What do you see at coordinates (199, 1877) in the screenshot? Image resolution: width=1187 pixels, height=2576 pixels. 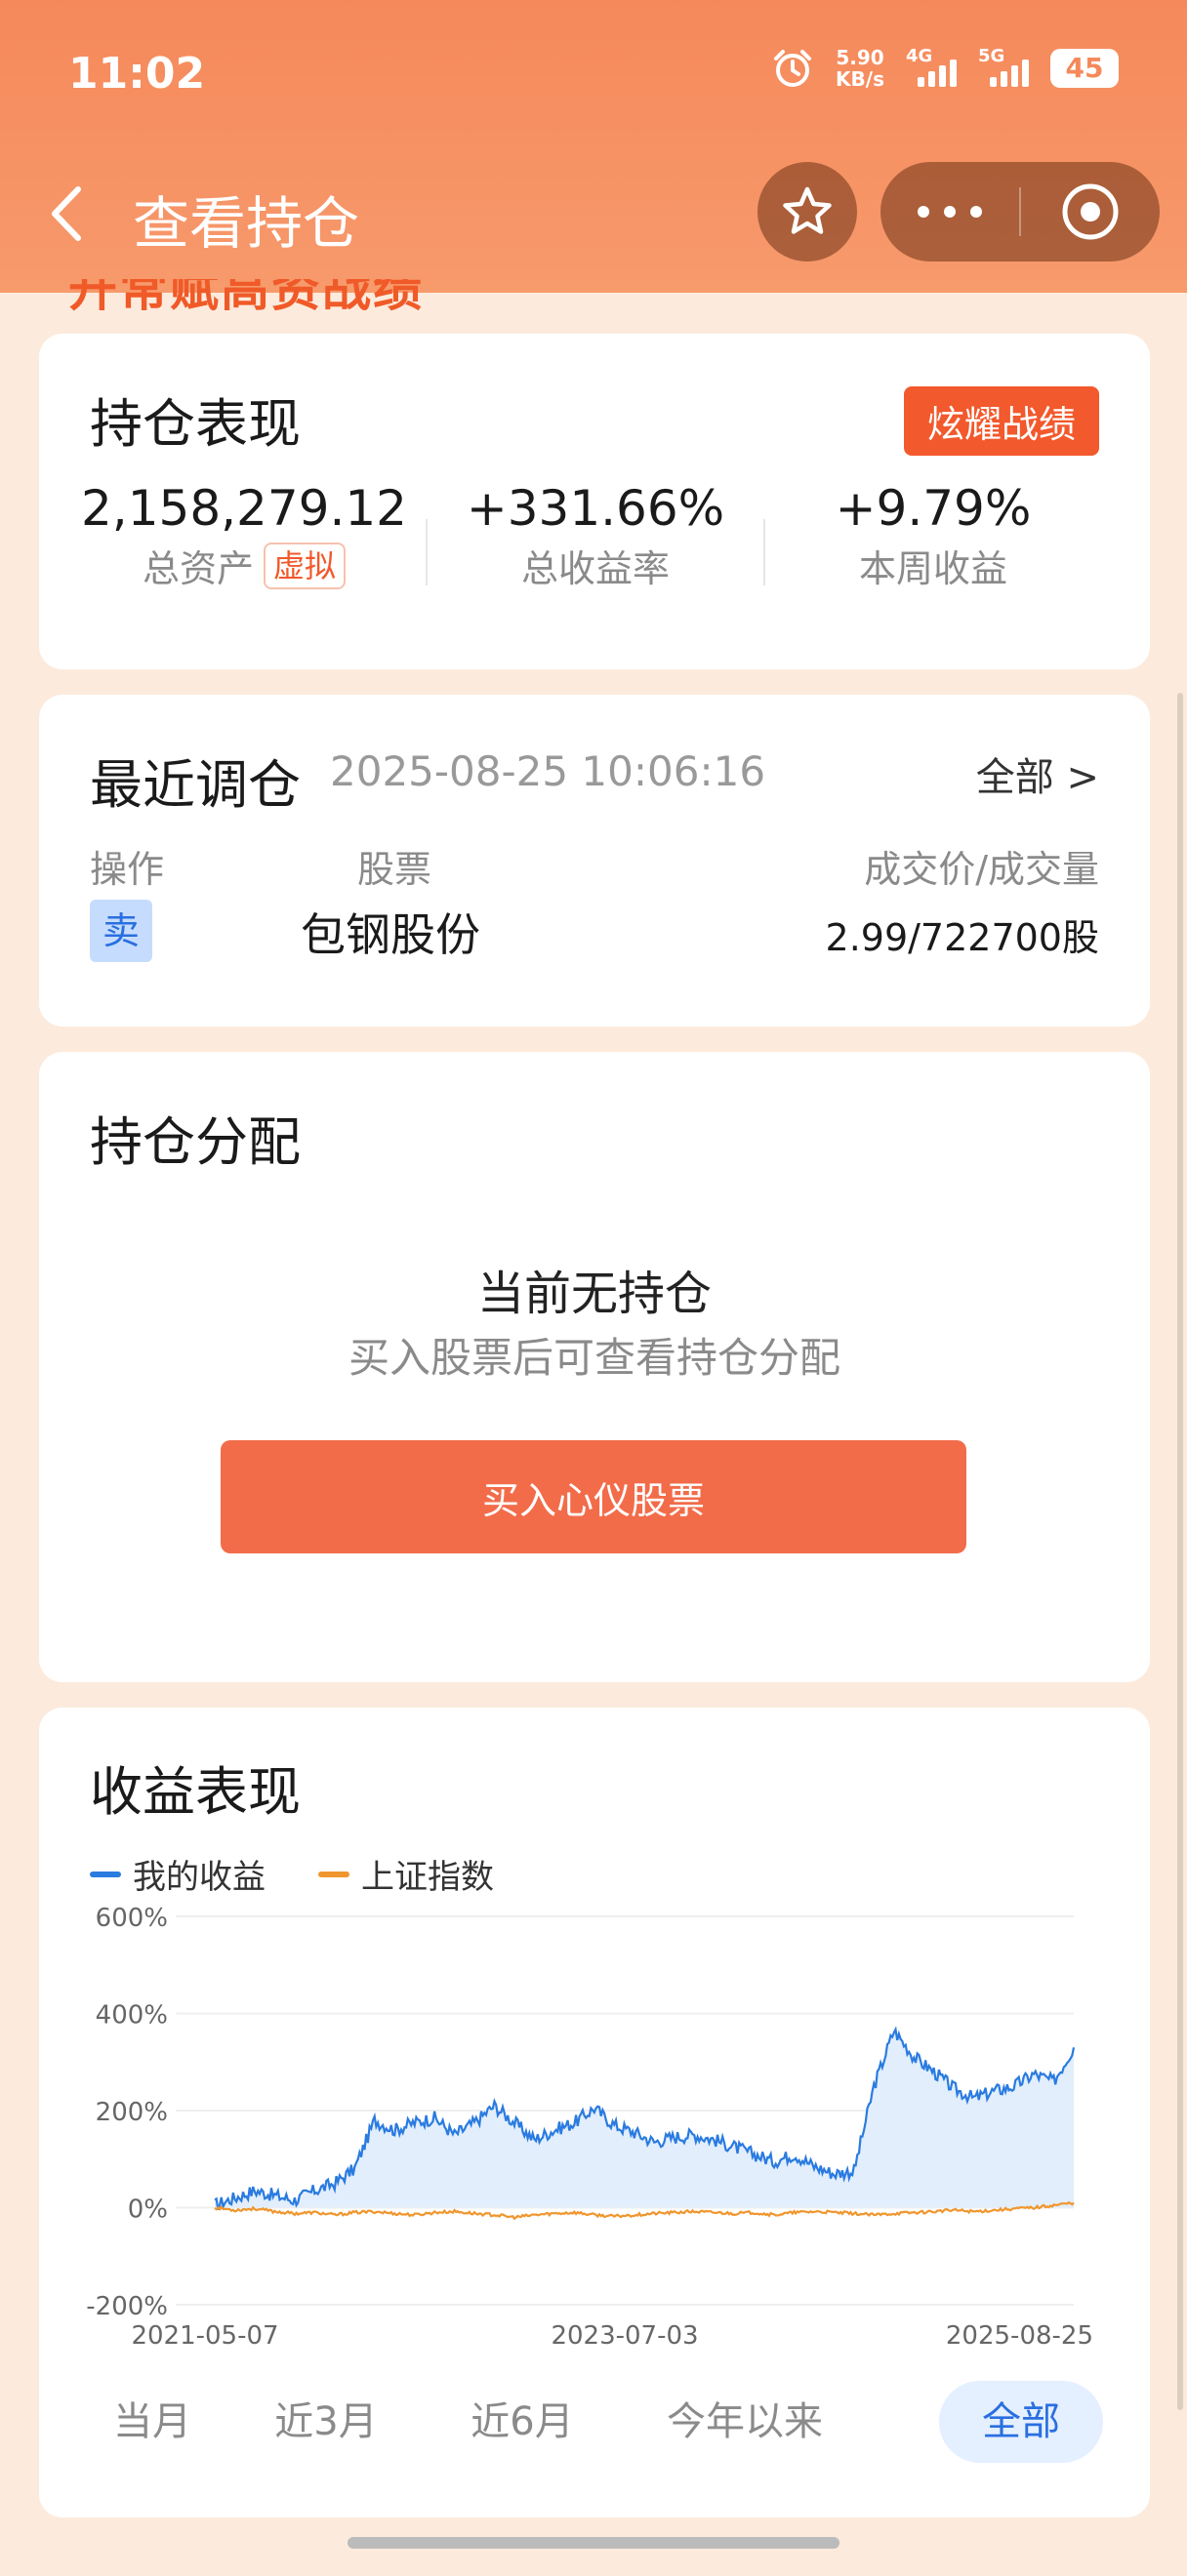 I see `legend-mine-label: 我的收益` at bounding box center [199, 1877].